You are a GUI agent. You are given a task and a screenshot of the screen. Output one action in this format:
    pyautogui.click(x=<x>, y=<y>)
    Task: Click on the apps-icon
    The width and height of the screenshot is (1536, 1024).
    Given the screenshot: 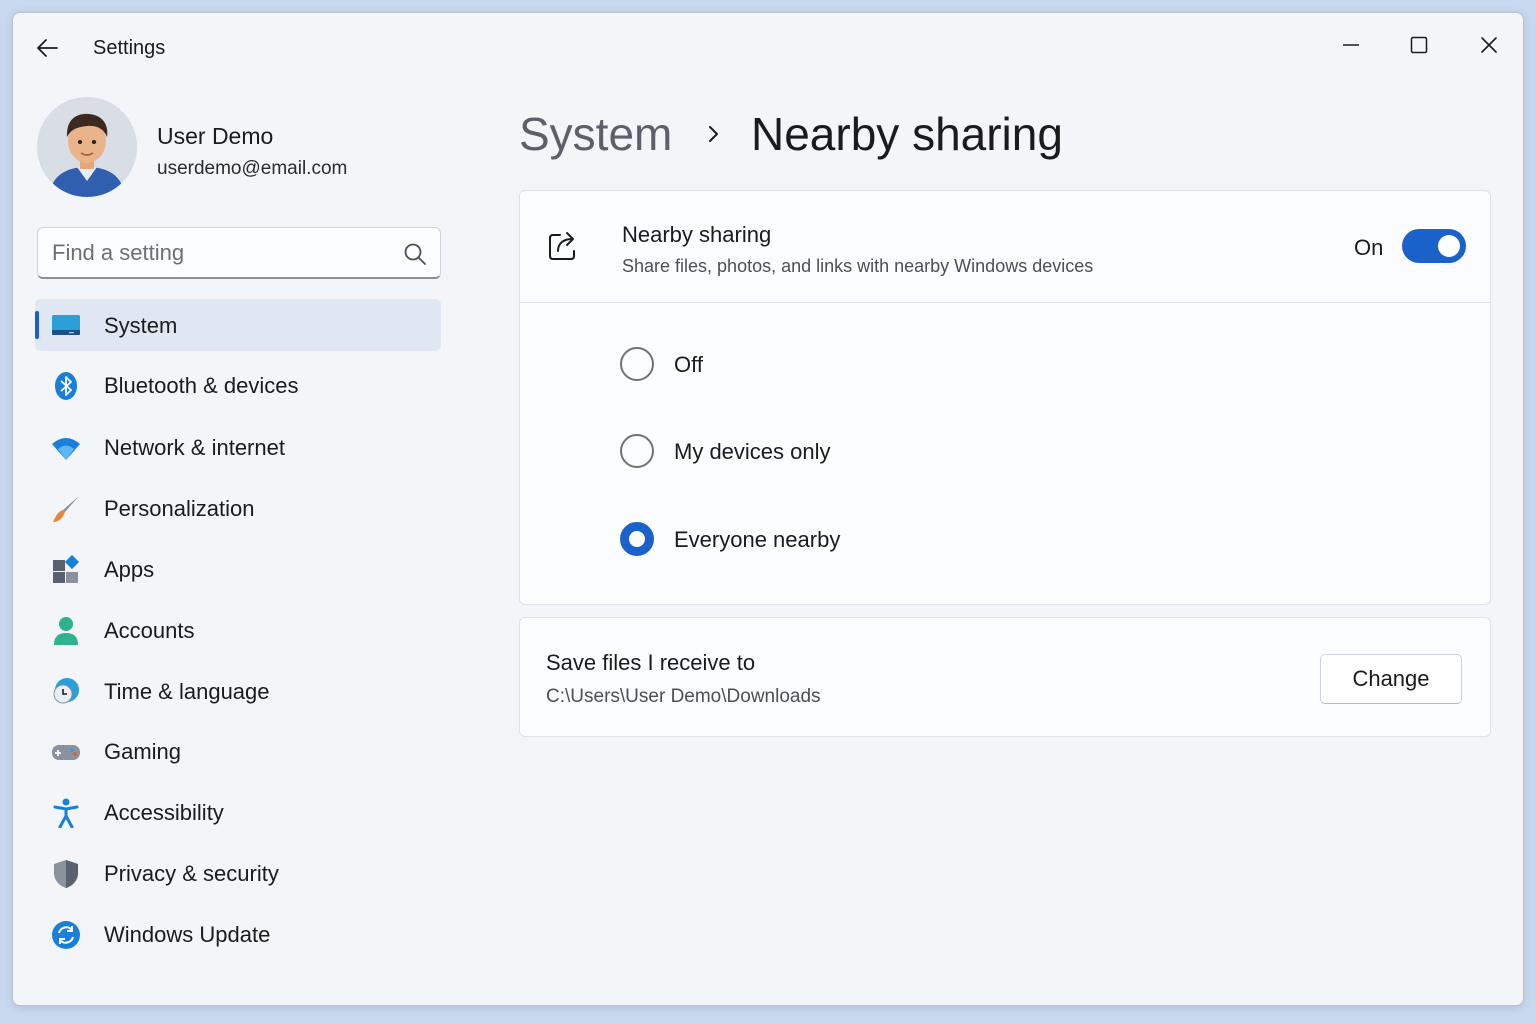 What is the action you would take?
    pyautogui.click(x=66, y=569)
    